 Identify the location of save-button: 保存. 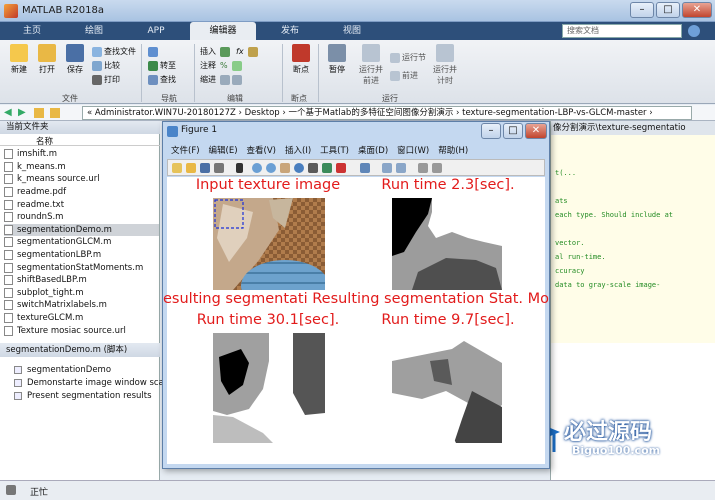
(75, 59).